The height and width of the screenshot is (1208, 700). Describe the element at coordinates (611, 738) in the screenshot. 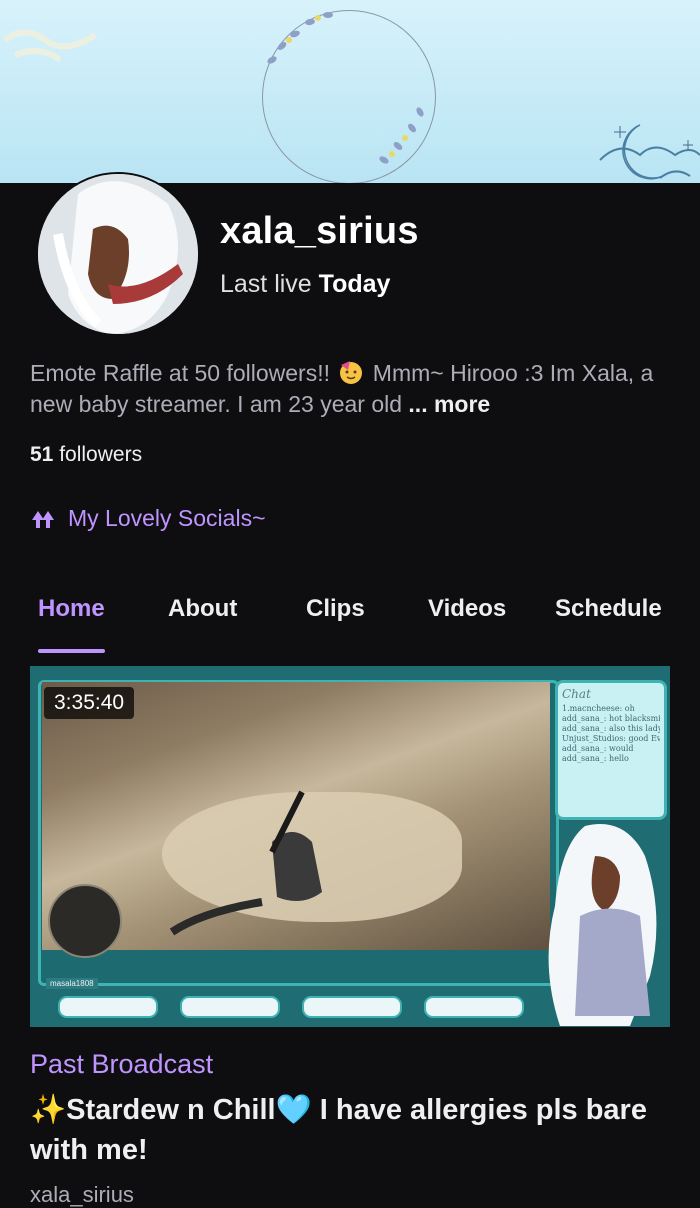

I see `chat-line: Unjust_Studios: good Evening` at that location.